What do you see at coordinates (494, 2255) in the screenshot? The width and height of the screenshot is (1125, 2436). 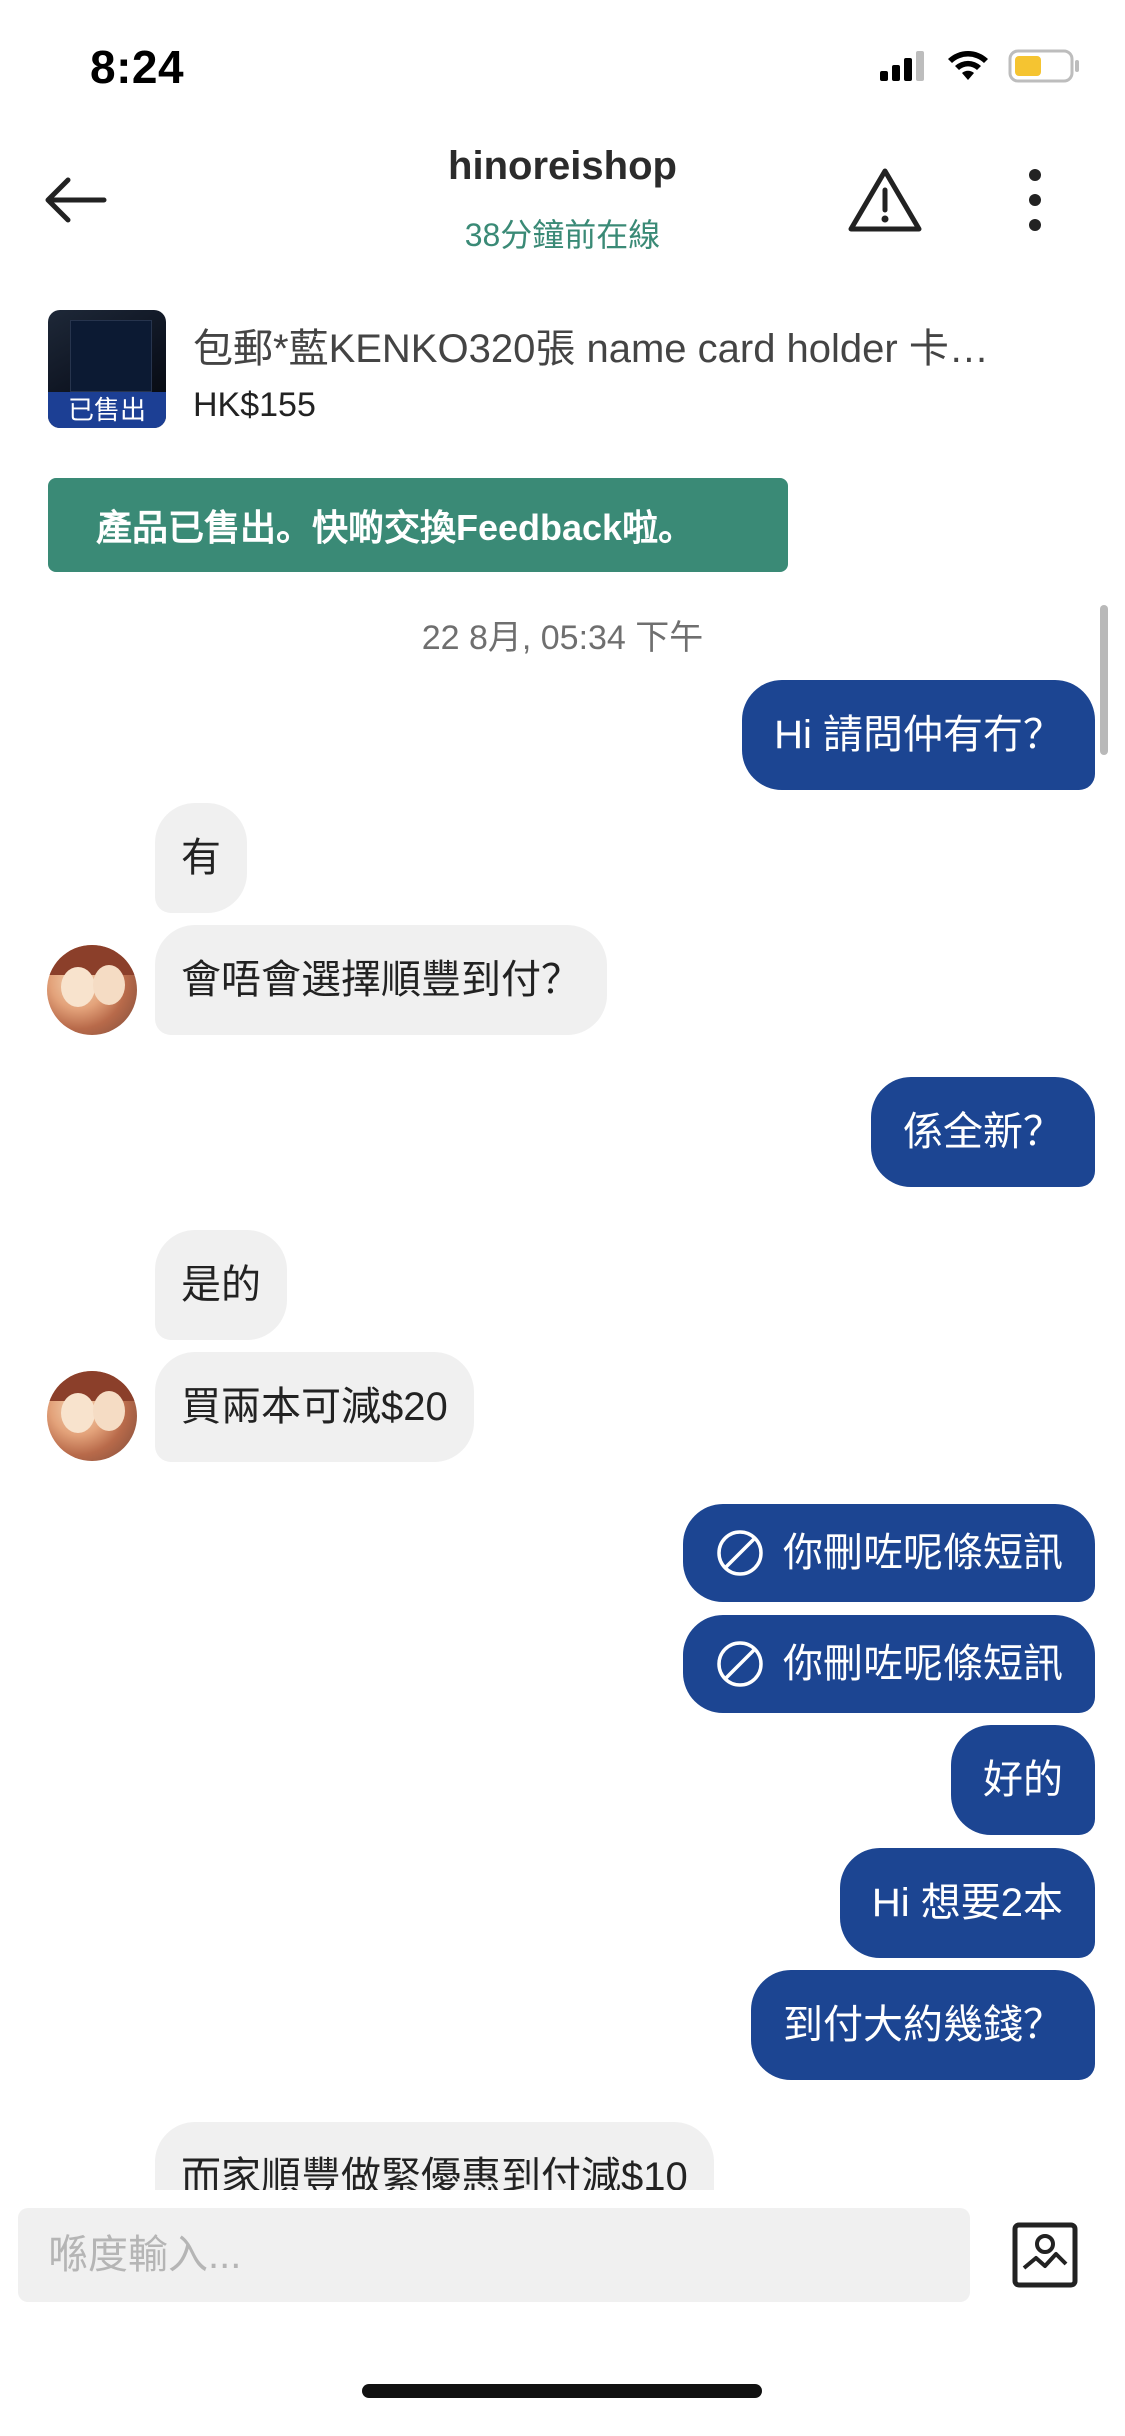 I see `message-input` at bounding box center [494, 2255].